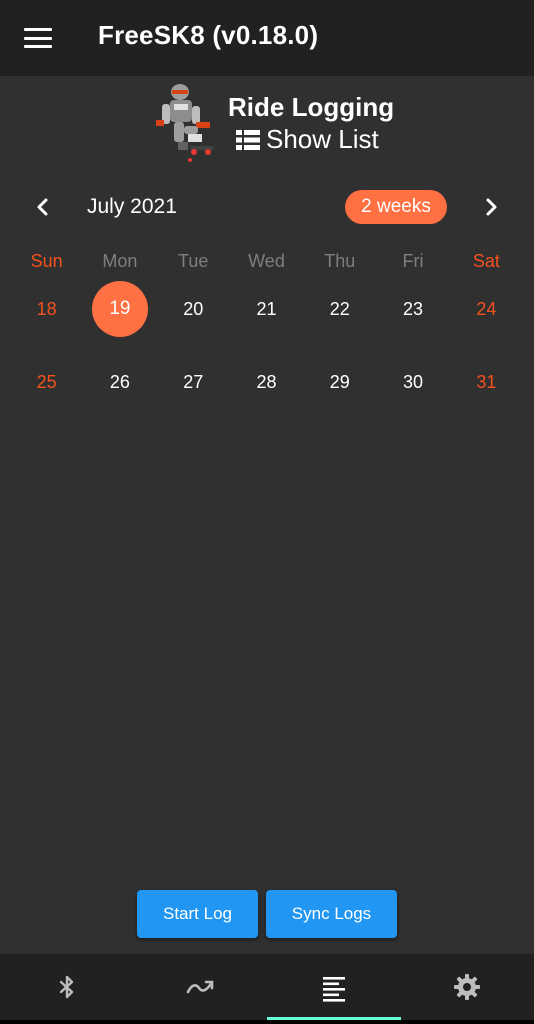  I want to click on calendar-day-selected: 19, so click(119, 309).